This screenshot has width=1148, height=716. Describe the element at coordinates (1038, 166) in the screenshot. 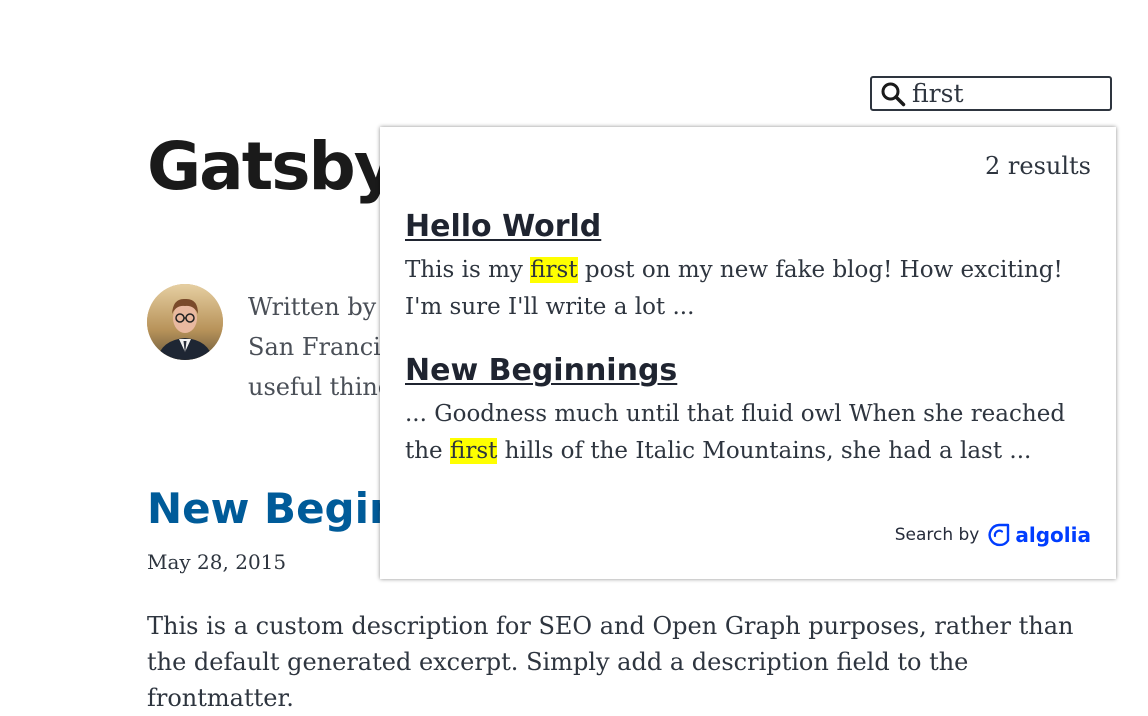

I see `results-count: 2 results` at that location.